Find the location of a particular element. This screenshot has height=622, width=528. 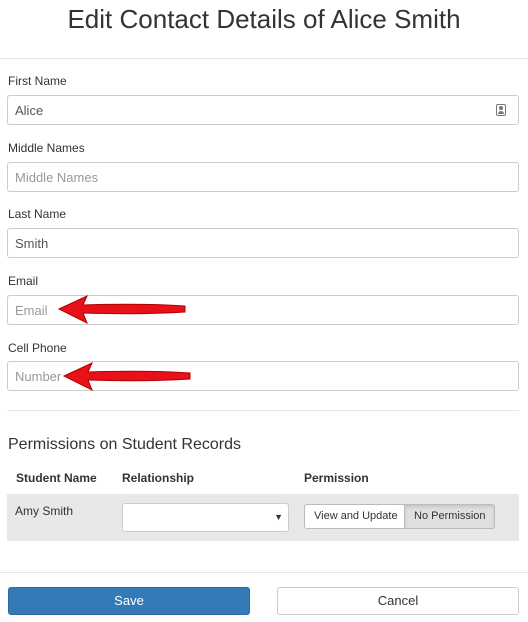

permissions-section-title: Permissions on Student Records is located at coordinates (124, 444).